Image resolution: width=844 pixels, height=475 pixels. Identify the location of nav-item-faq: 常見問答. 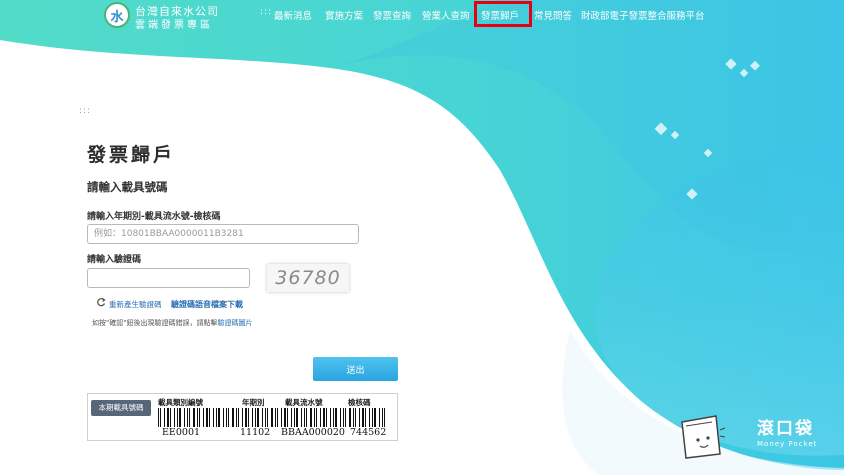
(553, 15).